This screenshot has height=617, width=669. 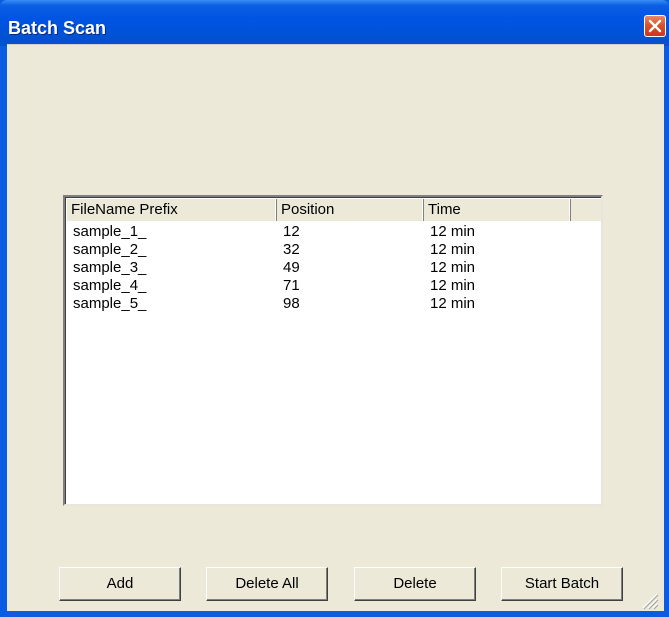 I want to click on cell-filename-prefix: sample_5_, so click(x=110, y=303).